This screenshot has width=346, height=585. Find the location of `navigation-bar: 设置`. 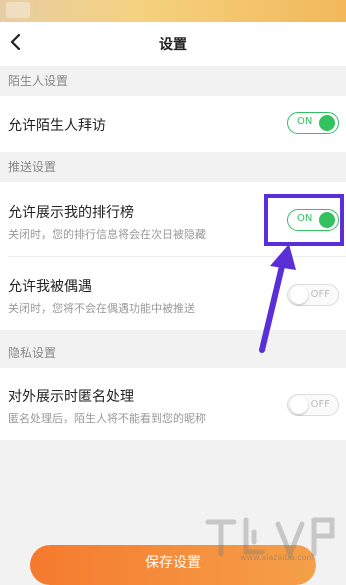

navigation-bar: 设置 is located at coordinates (173, 44).